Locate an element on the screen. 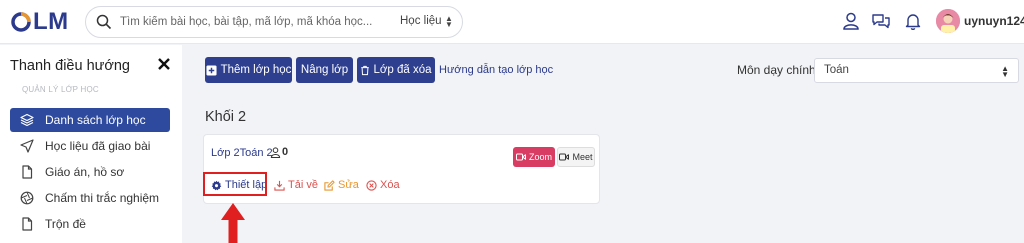 The height and width of the screenshot is (243, 1024). chat-icon is located at coordinates (881, 21).